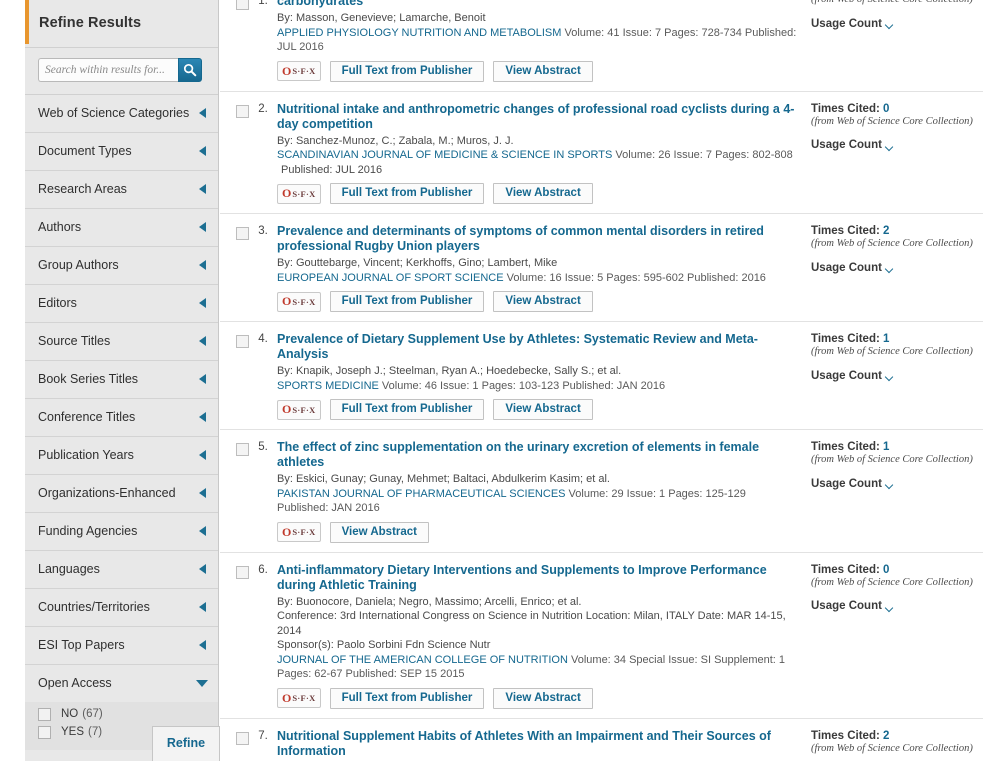  I want to click on record-source-title: SPORTS MEDICINE, so click(328, 386).